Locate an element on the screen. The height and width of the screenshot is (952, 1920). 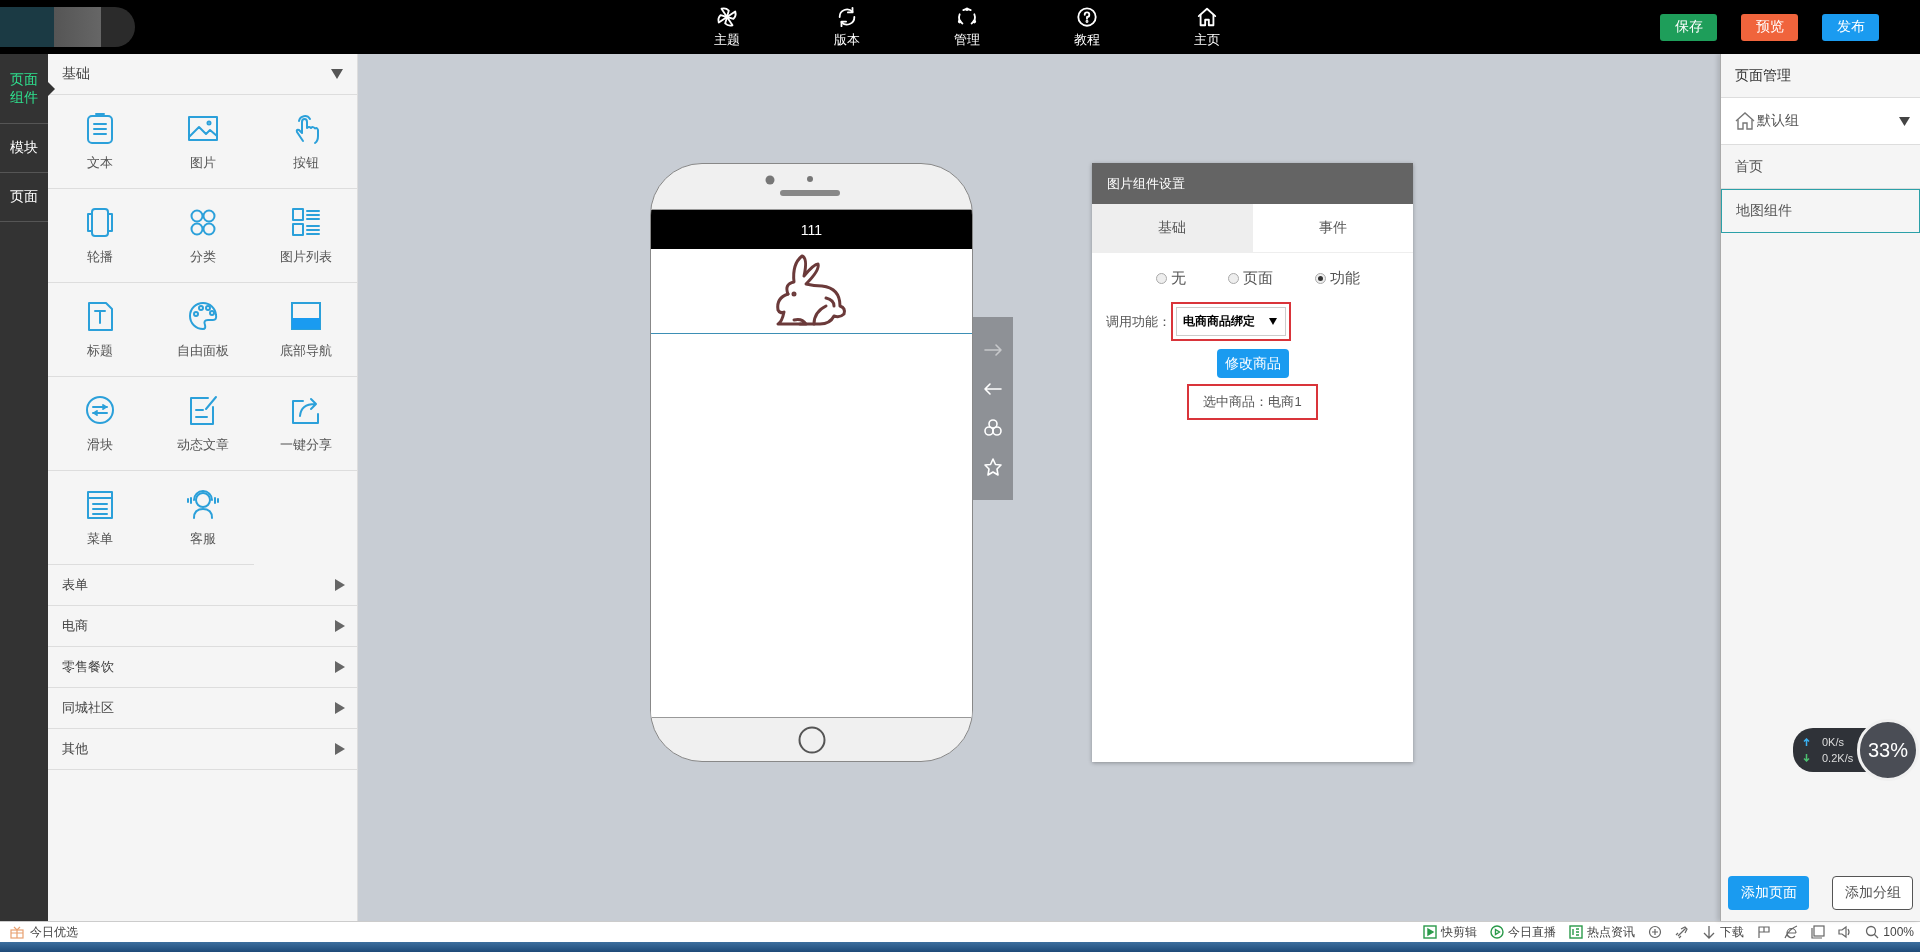
nav-button: 主题 is located at coordinates (727, 27).